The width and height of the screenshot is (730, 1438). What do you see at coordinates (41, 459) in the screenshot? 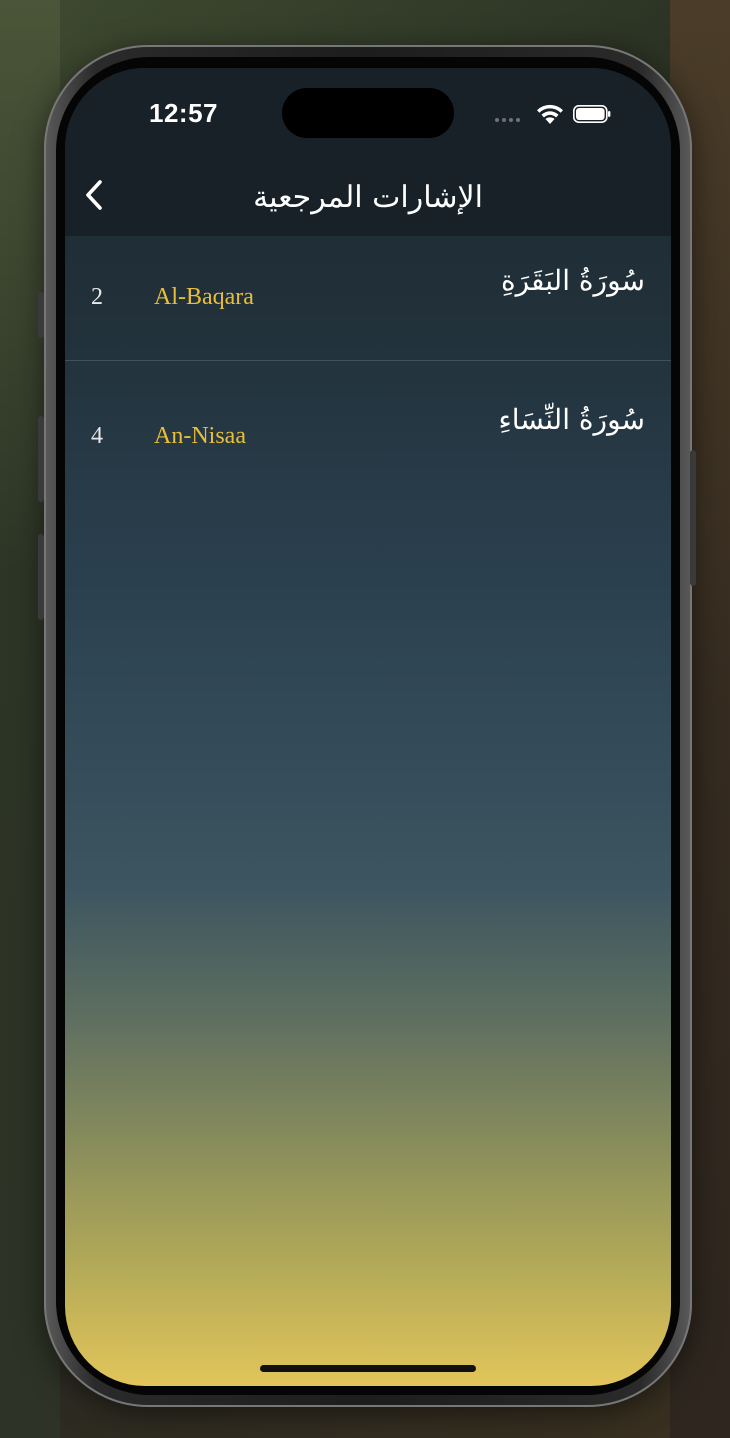
I see `volume-up-button` at bounding box center [41, 459].